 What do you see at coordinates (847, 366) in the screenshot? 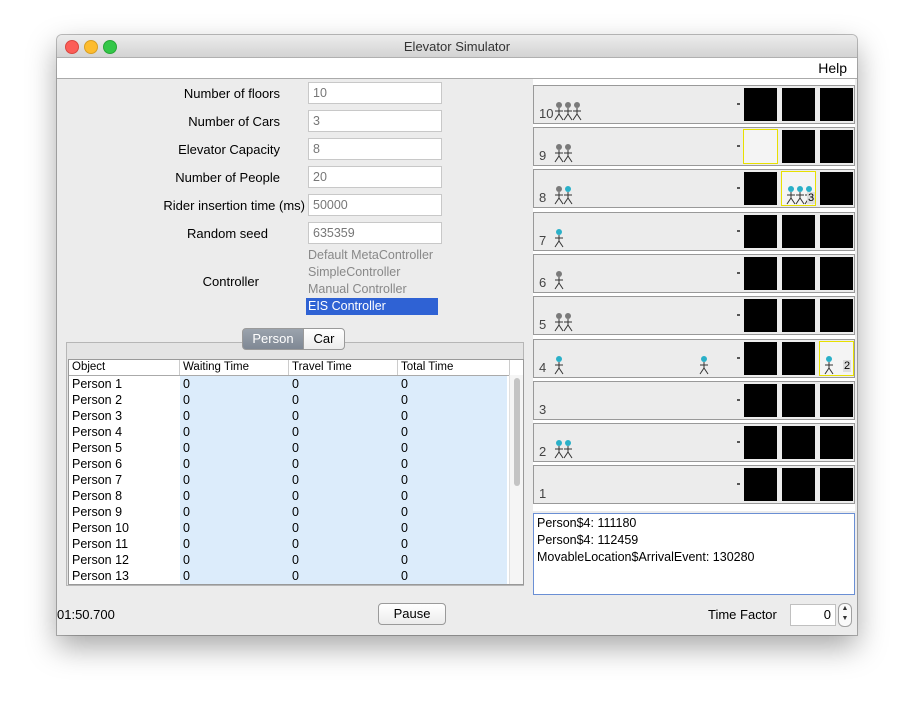
I see `car-load-badge: 2` at bounding box center [847, 366].